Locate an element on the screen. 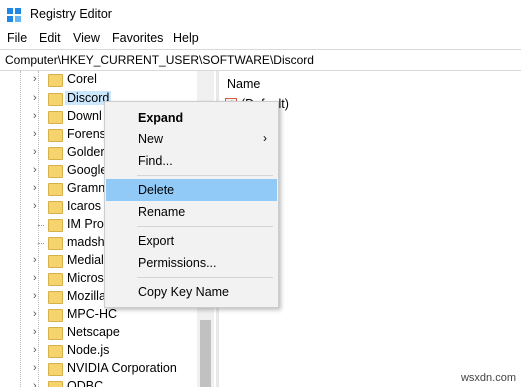 This screenshot has width=521, height=387. tree-item: › MPC-HC is located at coordinates (107, 315).